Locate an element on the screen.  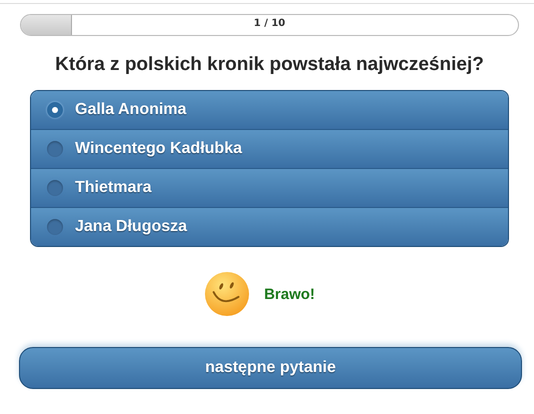
smiley-icon is located at coordinates (227, 294).